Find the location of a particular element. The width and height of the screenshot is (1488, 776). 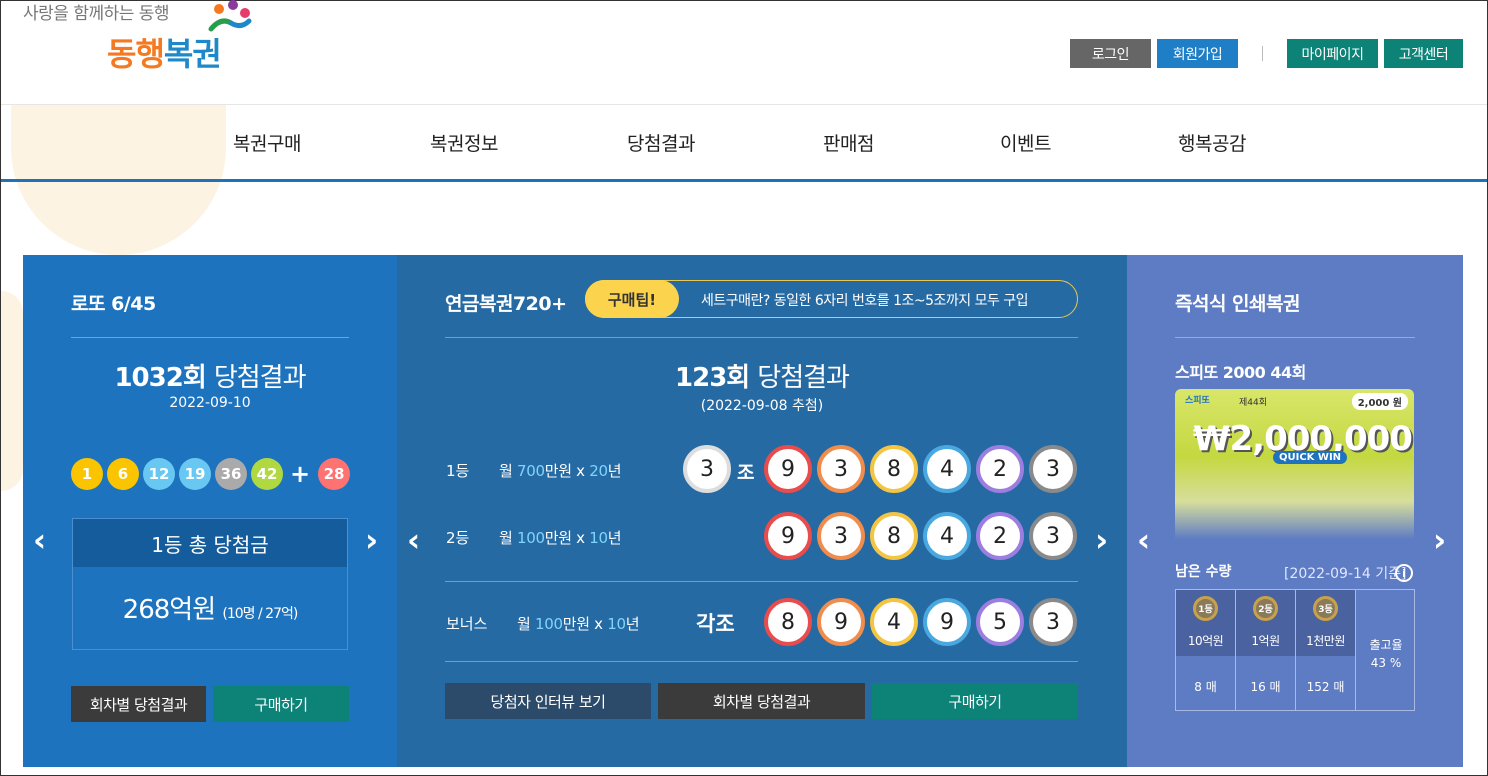

logo-brand-part2: 복권 is located at coordinates (192, 54).